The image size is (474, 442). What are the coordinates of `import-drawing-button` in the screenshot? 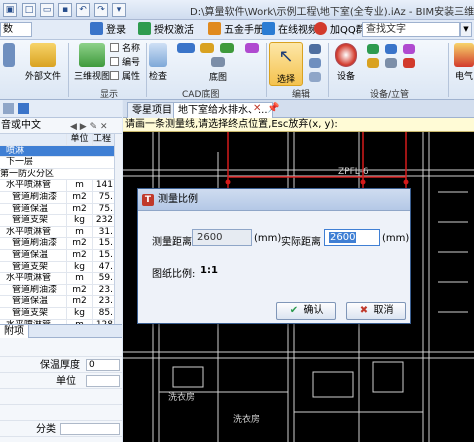 It's located at (9, 56).